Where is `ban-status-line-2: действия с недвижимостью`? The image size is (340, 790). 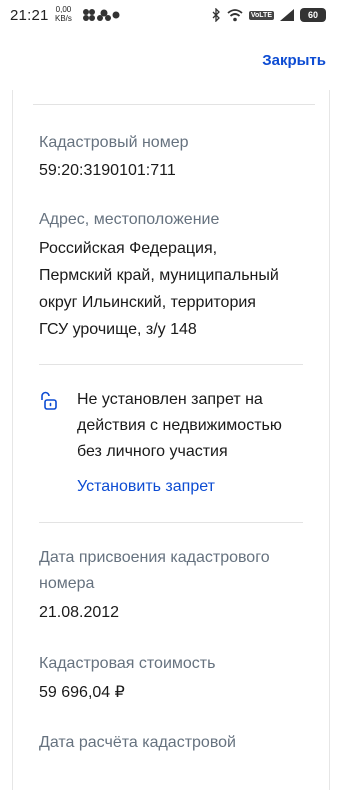
ban-status-line-2: действия с недвижимостью is located at coordinates (179, 425).